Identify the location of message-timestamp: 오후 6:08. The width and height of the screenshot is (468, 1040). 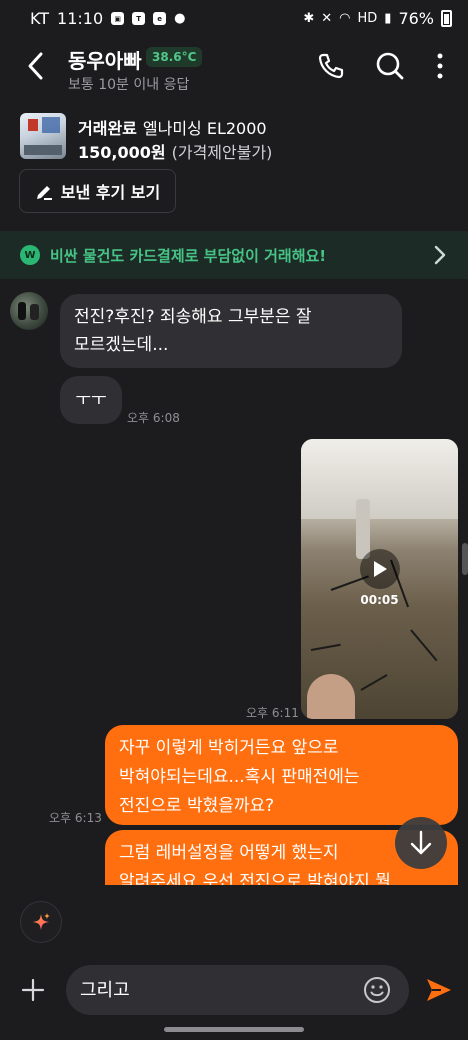
(153, 418).